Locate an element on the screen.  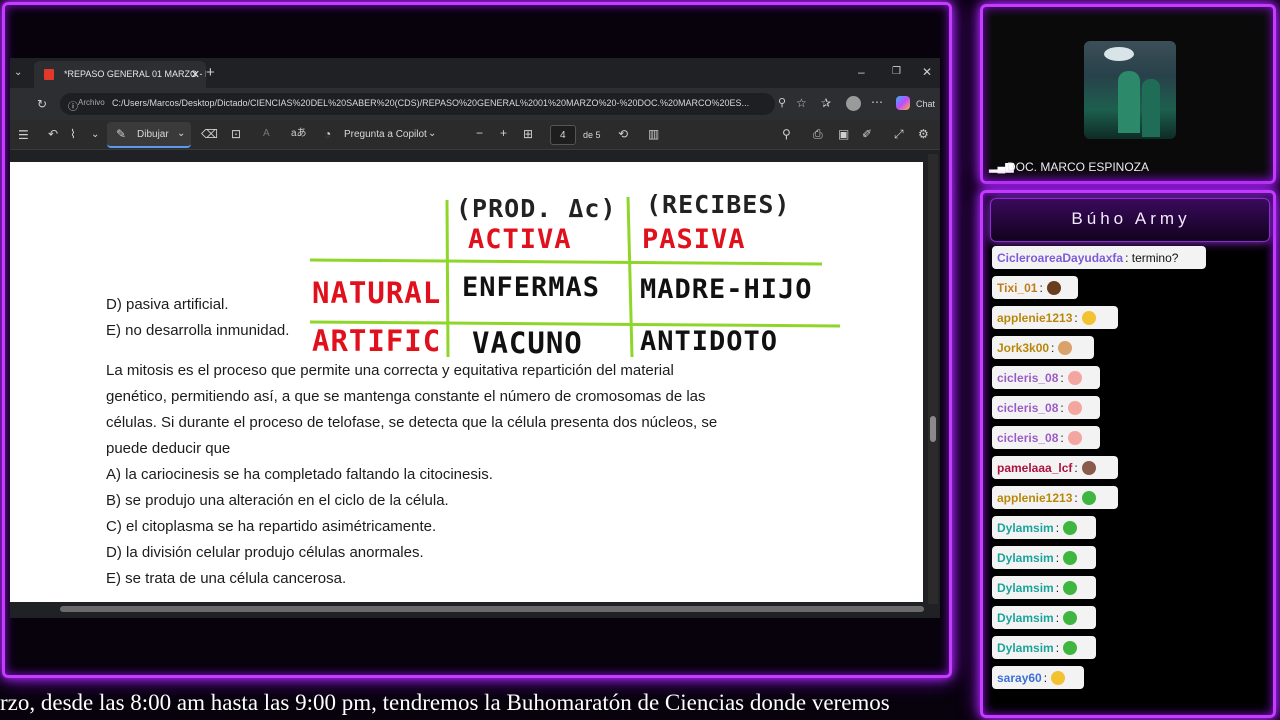
settings-icon: ⚙ is located at coordinates (923, 134).